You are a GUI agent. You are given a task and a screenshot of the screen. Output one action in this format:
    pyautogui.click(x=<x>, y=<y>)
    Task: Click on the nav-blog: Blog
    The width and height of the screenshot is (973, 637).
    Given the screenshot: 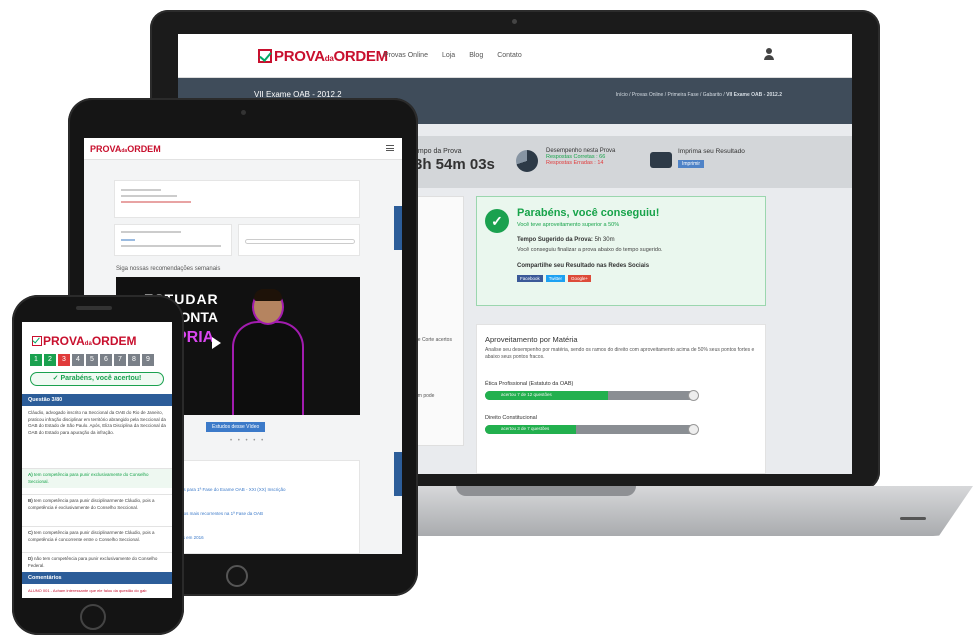 What is the action you would take?
    pyautogui.click(x=476, y=55)
    